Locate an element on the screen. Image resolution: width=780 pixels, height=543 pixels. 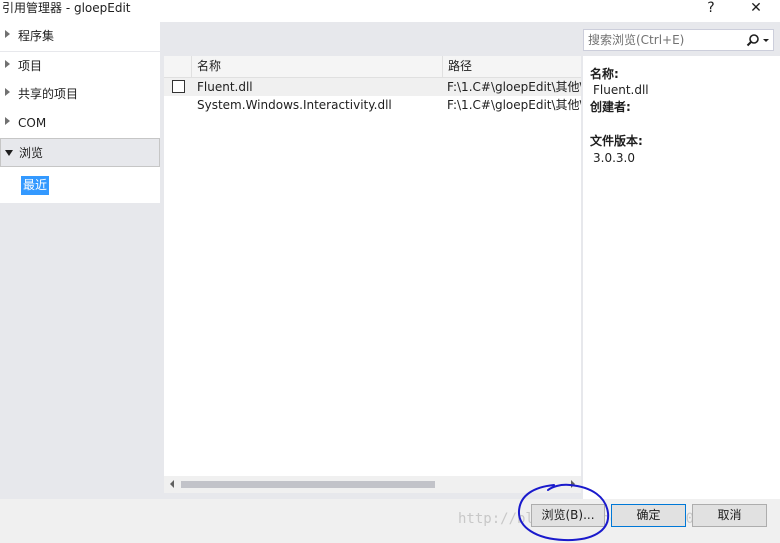
annotation-circle is located at coordinates (563, 512).